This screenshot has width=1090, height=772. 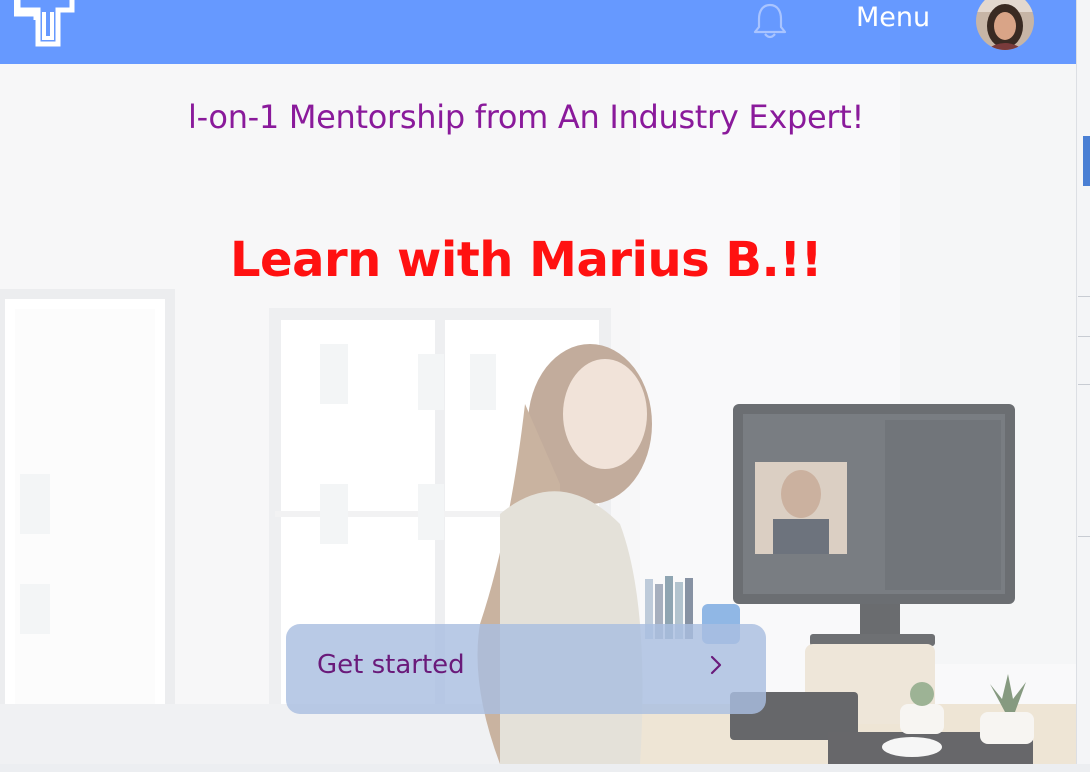 I want to click on bell-icon, so click(x=770, y=21).